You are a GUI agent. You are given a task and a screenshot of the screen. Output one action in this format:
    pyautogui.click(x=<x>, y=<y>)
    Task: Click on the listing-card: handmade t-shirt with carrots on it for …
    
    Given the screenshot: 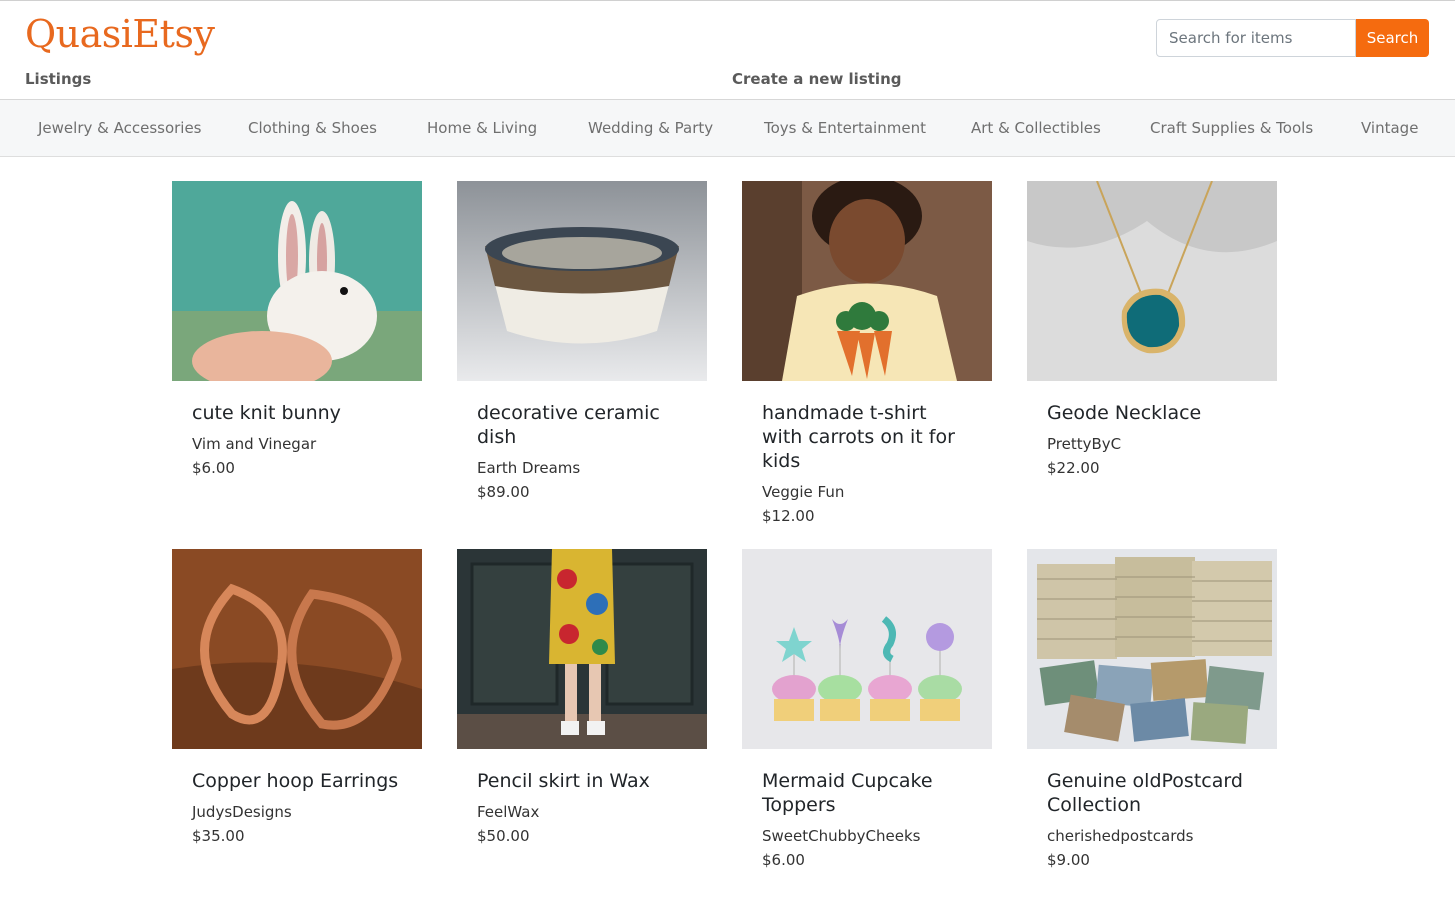 What is the action you would take?
    pyautogui.click(x=867, y=354)
    